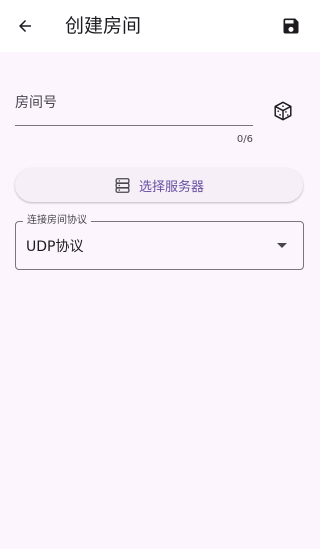  Describe the element at coordinates (122, 185) in the screenshot. I see `server-icon` at that location.